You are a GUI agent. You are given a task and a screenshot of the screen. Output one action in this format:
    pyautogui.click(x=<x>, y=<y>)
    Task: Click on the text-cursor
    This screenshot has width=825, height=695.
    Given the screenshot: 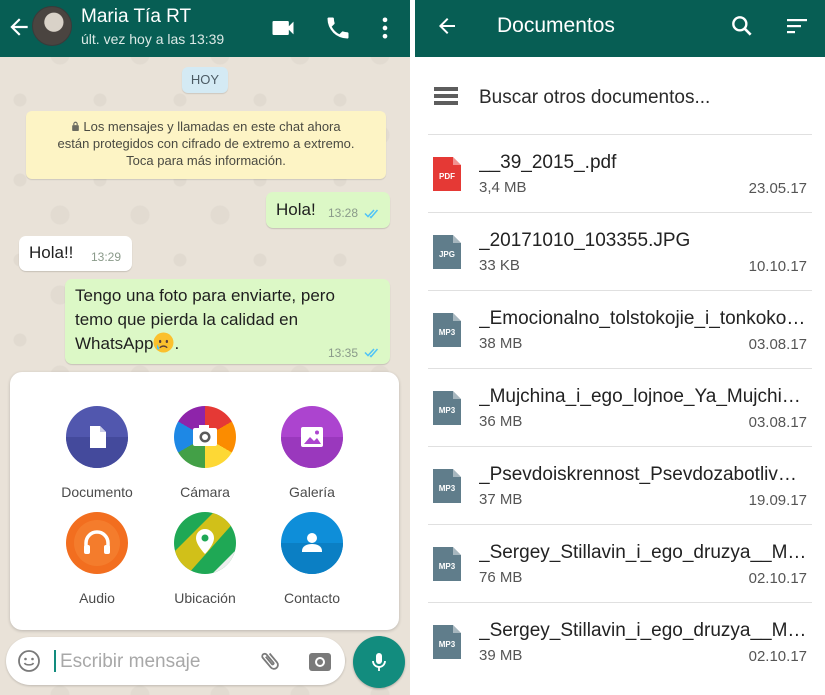 What is the action you would take?
    pyautogui.click(x=55, y=661)
    